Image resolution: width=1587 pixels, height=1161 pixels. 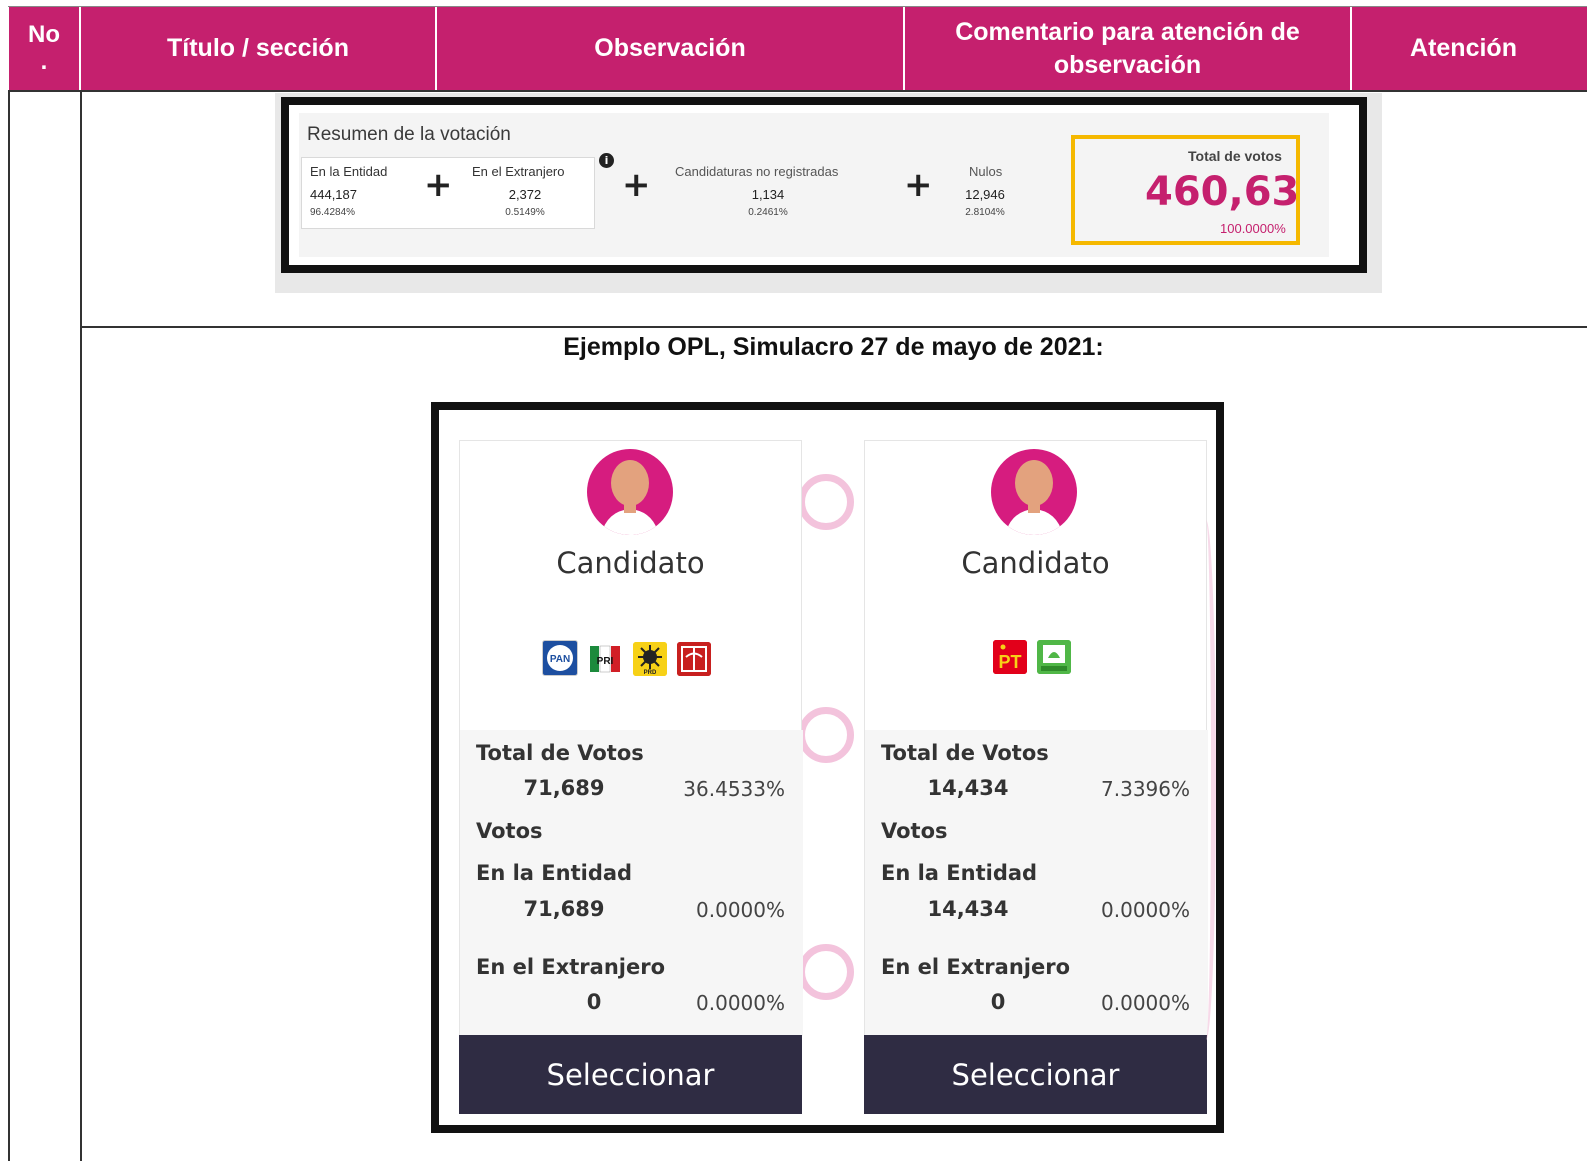 What do you see at coordinates (734, 789) in the screenshot?
I see `total-votos-pct: 36.4533%` at bounding box center [734, 789].